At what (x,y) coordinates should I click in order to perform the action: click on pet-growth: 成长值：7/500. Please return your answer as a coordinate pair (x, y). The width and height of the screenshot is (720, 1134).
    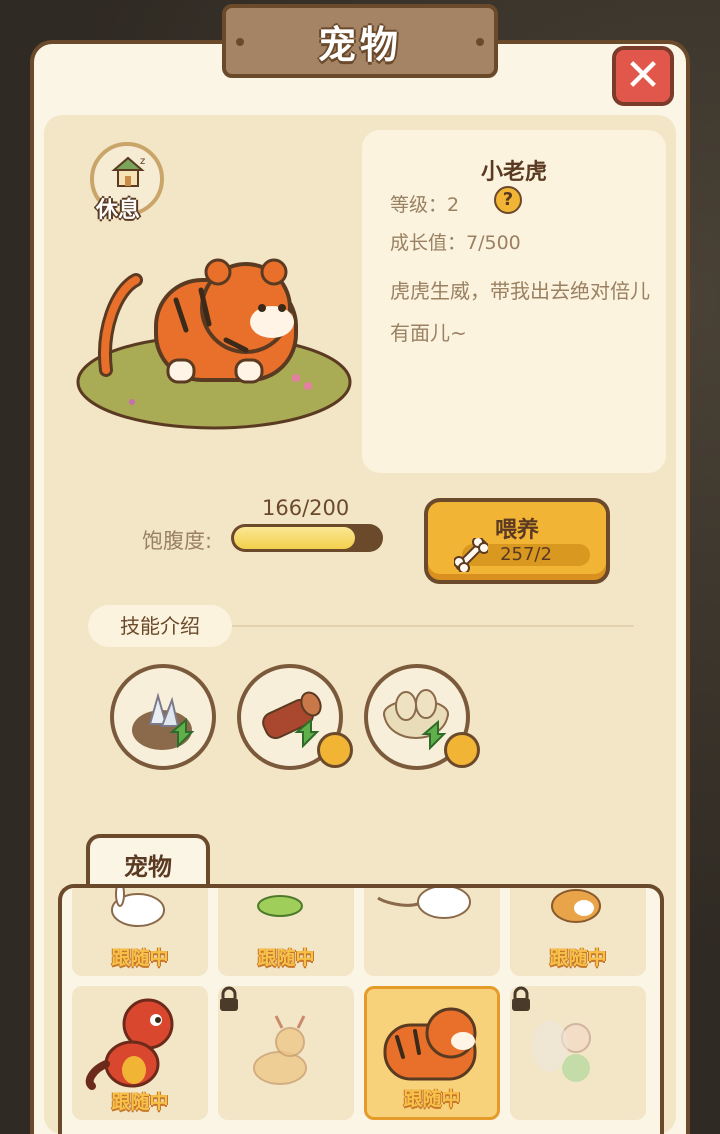
    Looking at the image, I should click on (455, 243).